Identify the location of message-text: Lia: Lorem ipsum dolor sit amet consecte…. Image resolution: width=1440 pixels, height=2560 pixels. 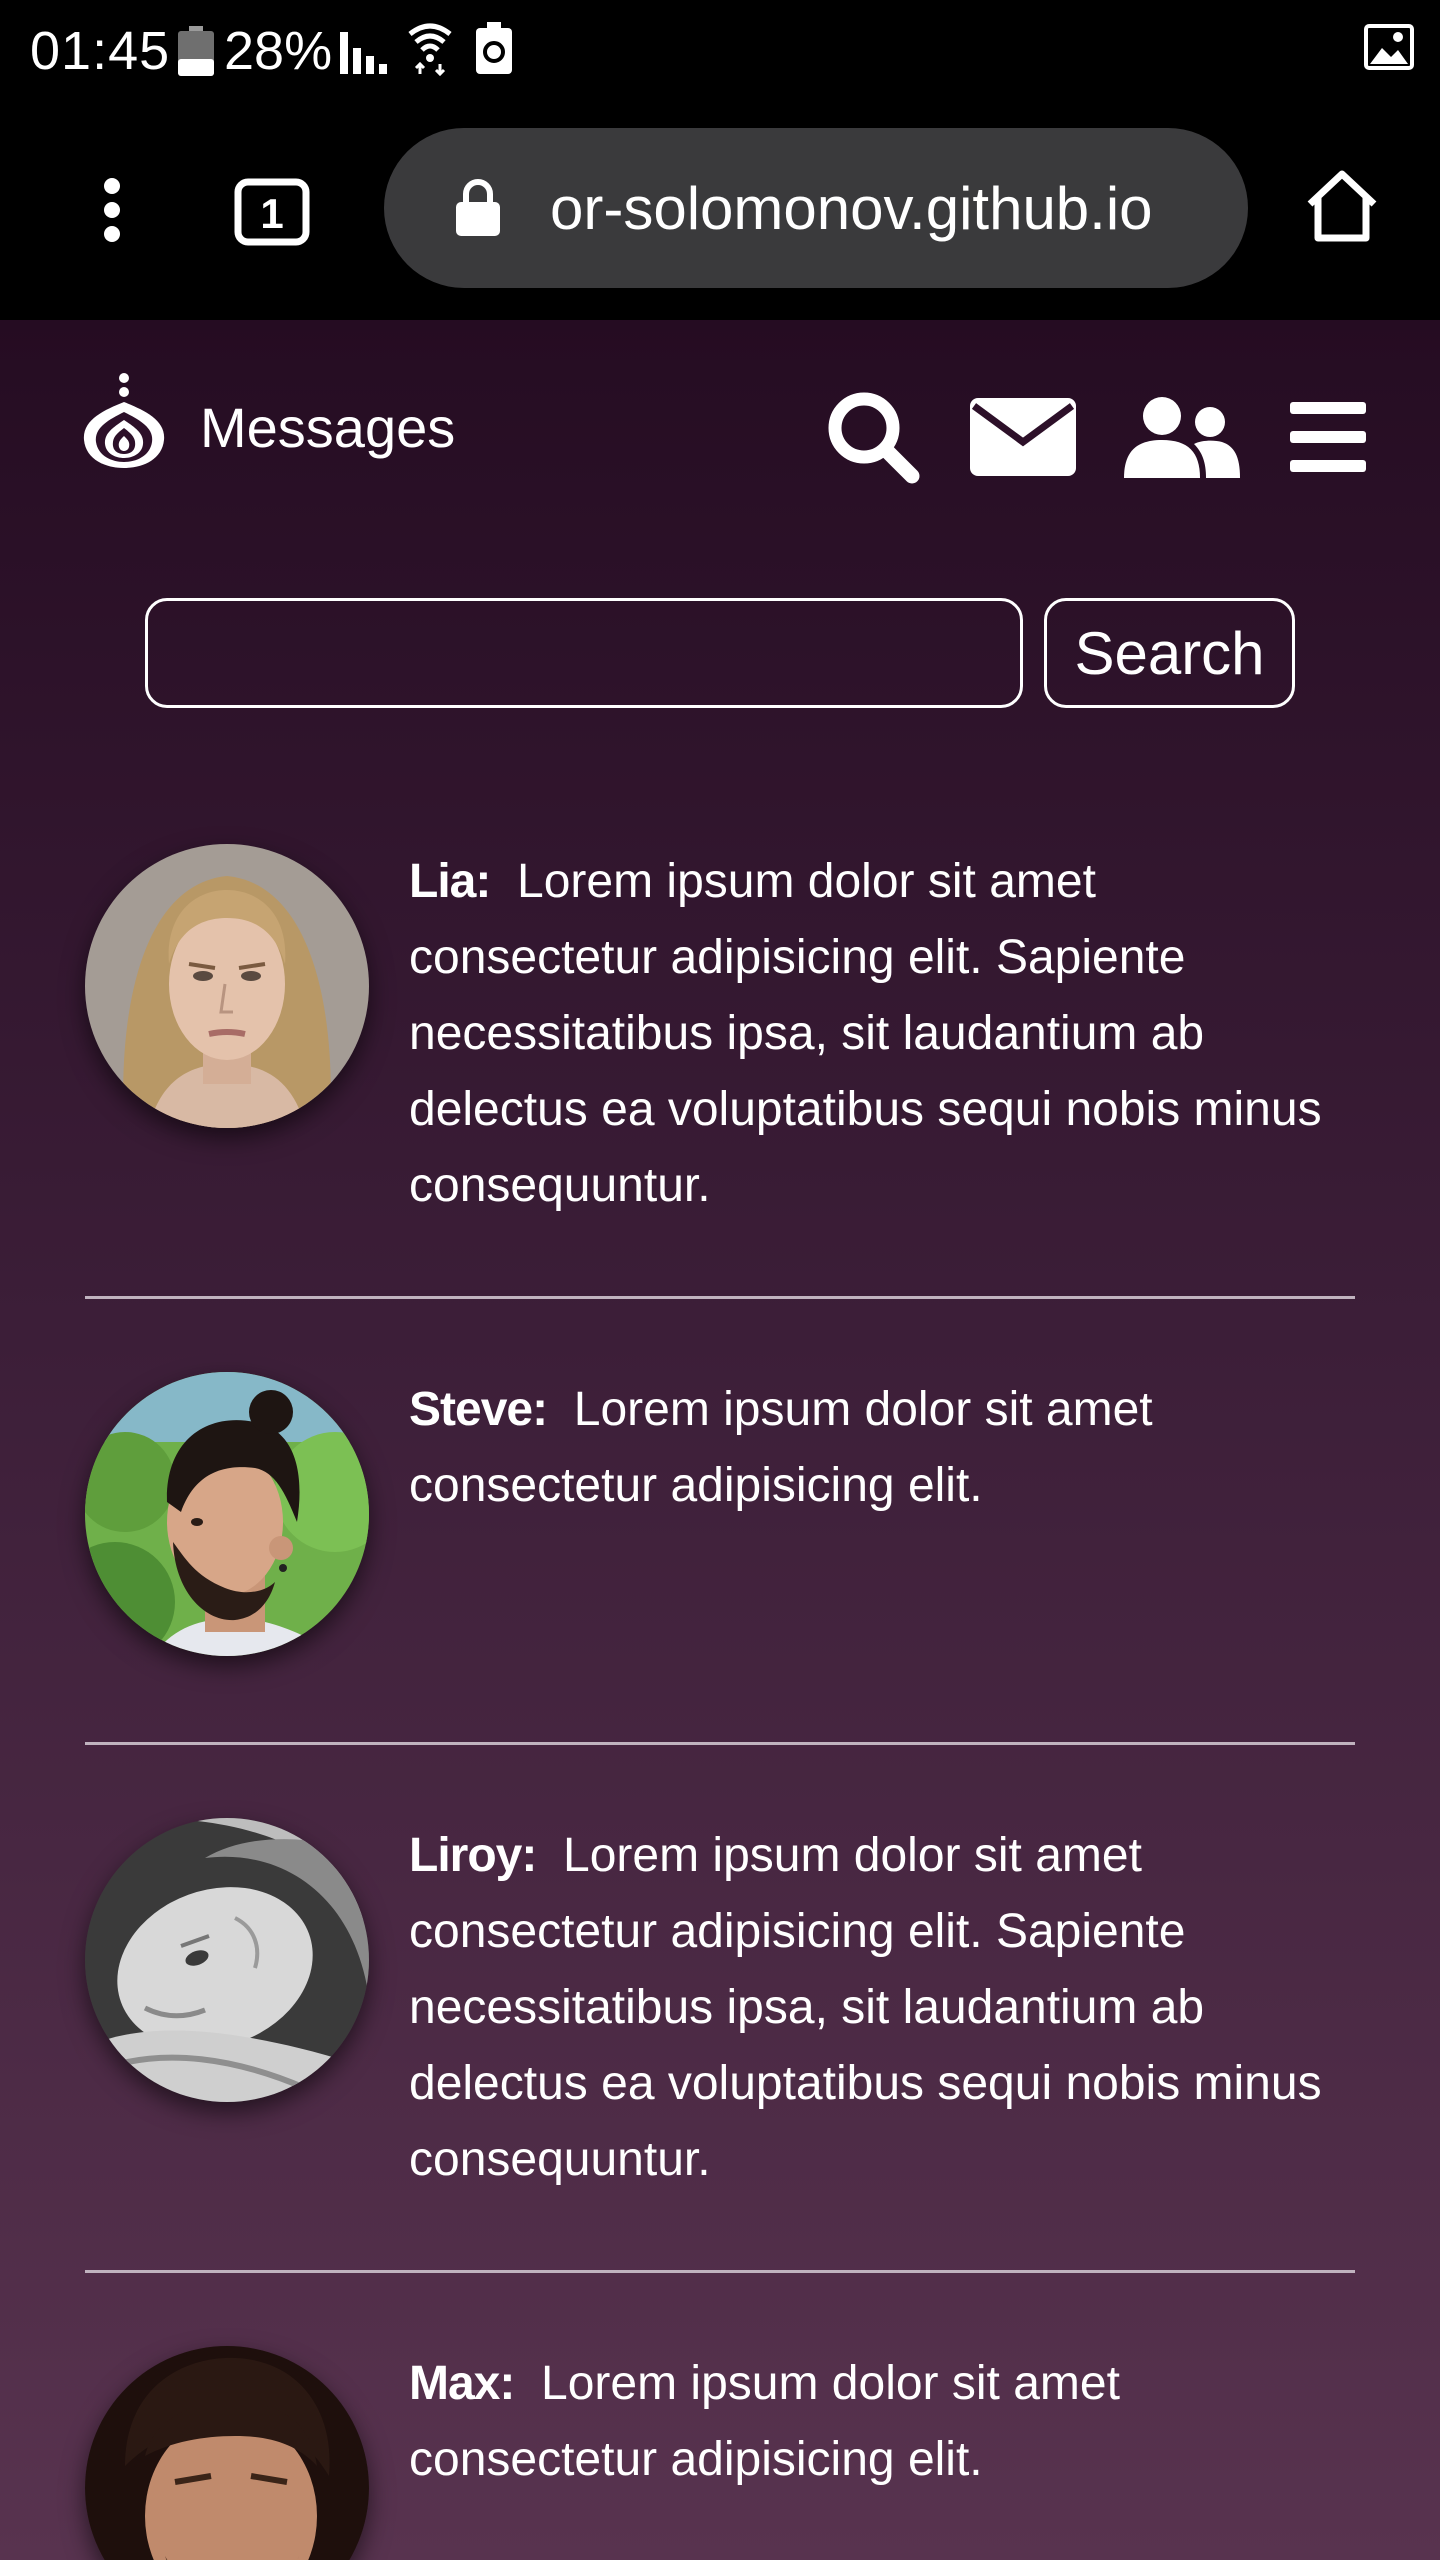
(882, 1034).